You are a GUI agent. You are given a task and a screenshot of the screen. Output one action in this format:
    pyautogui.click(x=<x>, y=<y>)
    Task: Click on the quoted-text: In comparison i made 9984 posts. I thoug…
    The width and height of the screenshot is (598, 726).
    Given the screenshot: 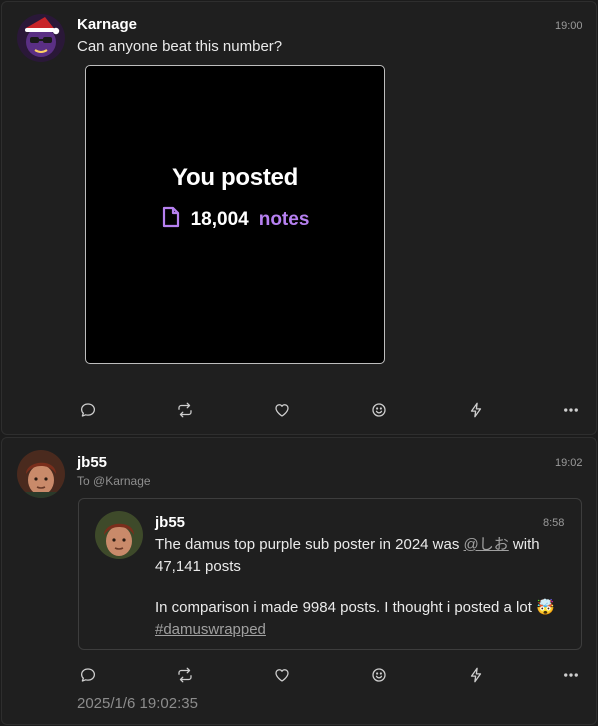 What is the action you would take?
    pyautogui.click(x=343, y=607)
    